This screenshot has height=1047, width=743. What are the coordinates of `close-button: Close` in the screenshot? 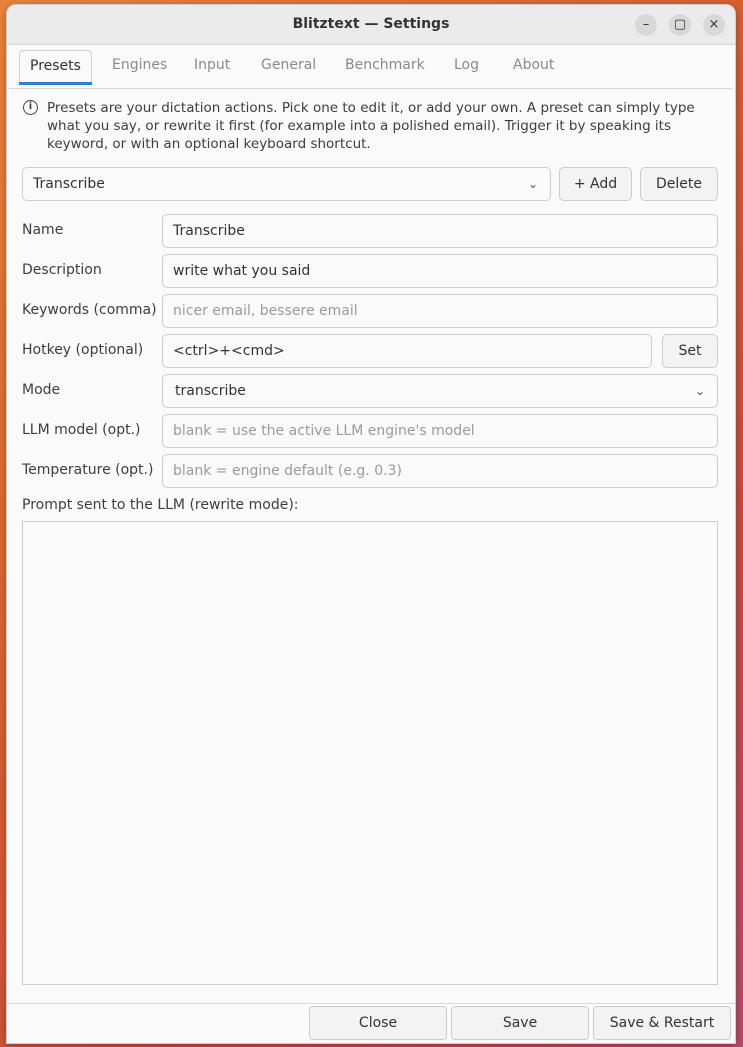 It's located at (378, 1023).